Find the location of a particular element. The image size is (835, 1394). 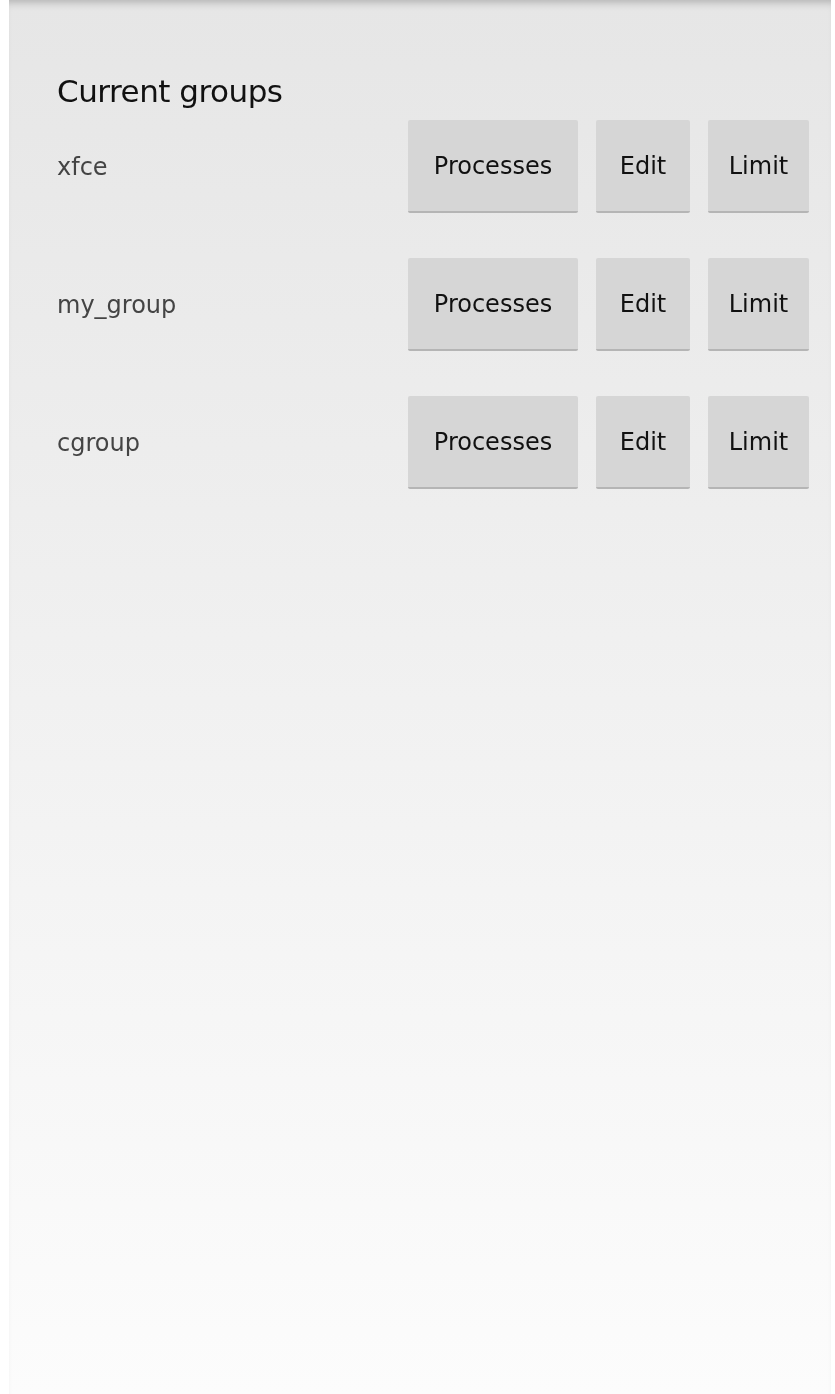

group-name: xfce is located at coordinates (83, 167).